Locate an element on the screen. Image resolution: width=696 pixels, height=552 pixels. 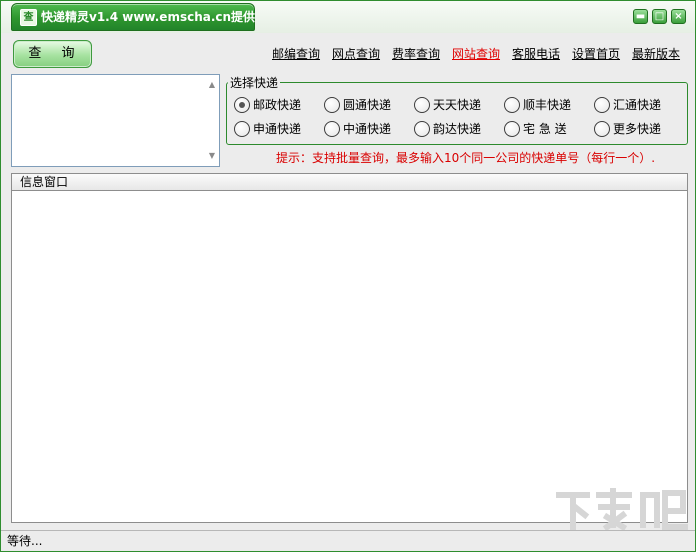
info-window-header: 信息窗口 is located at coordinates (349, 182).